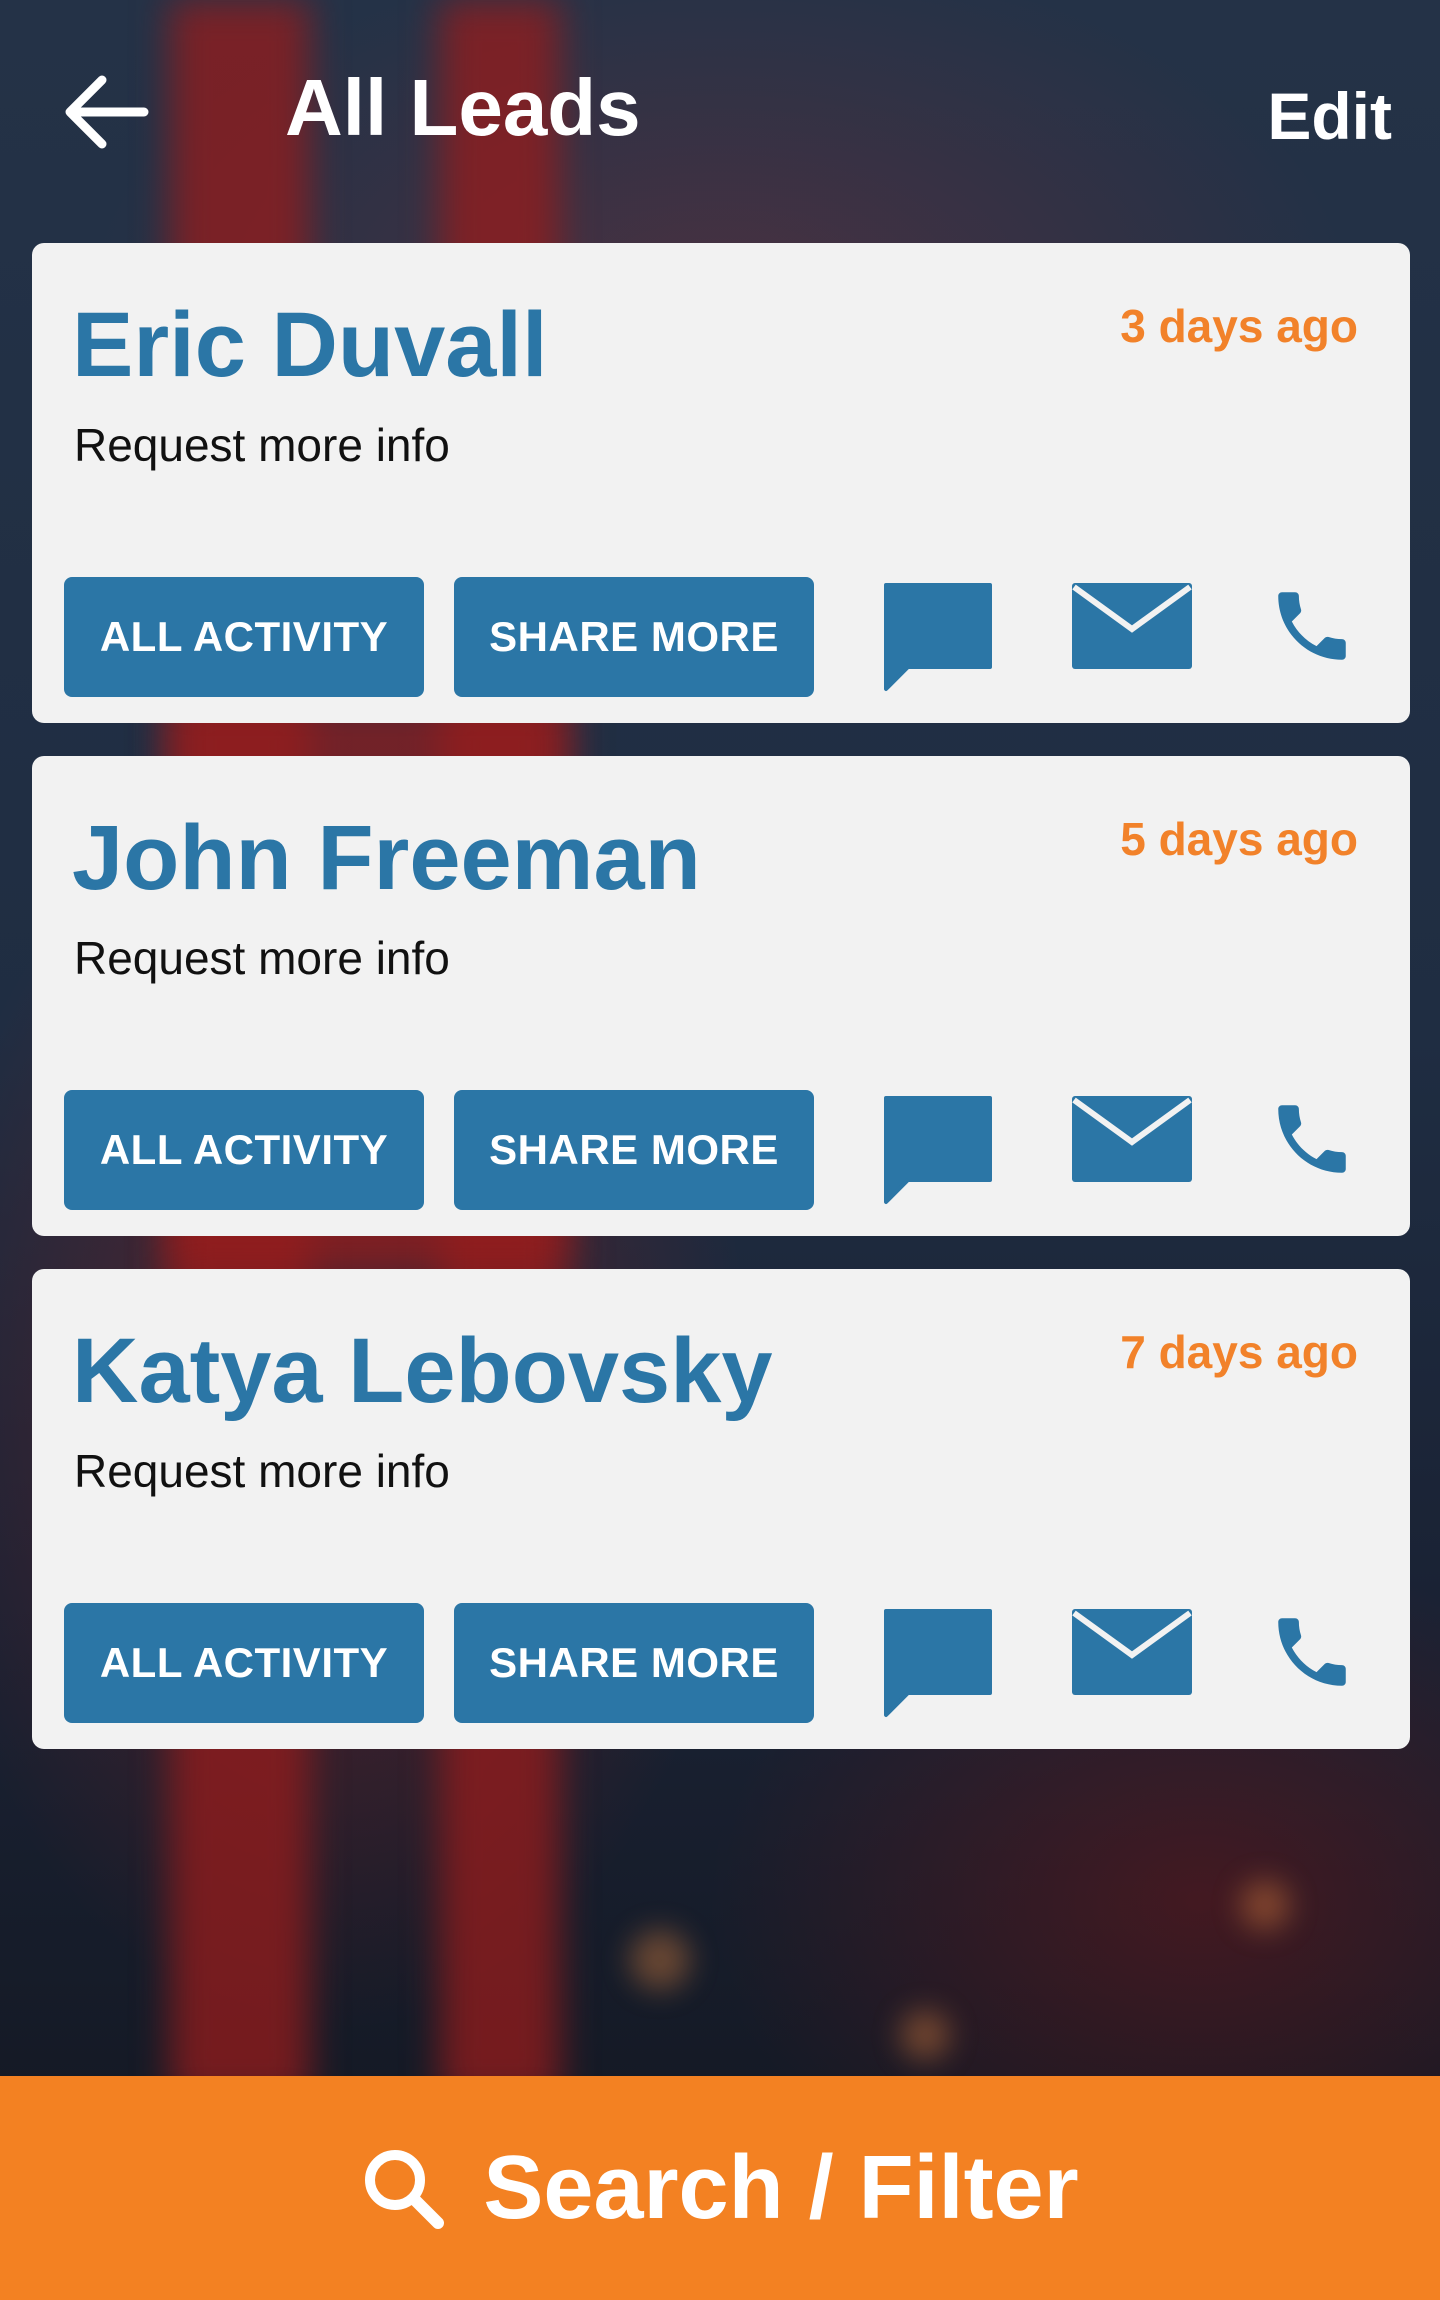 The width and height of the screenshot is (1440, 2300). I want to click on app-header: All Leads Edit, so click(720, 120).